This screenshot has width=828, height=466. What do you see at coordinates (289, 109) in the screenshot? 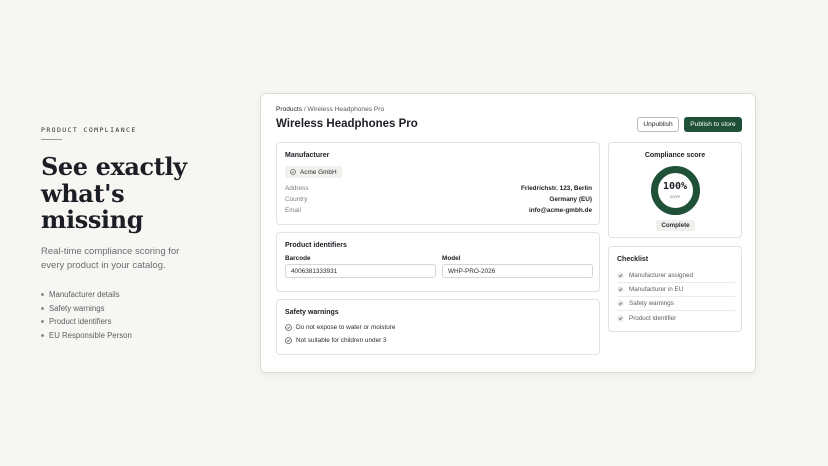
I see `breadcrumb-products-link: Products` at bounding box center [289, 109].